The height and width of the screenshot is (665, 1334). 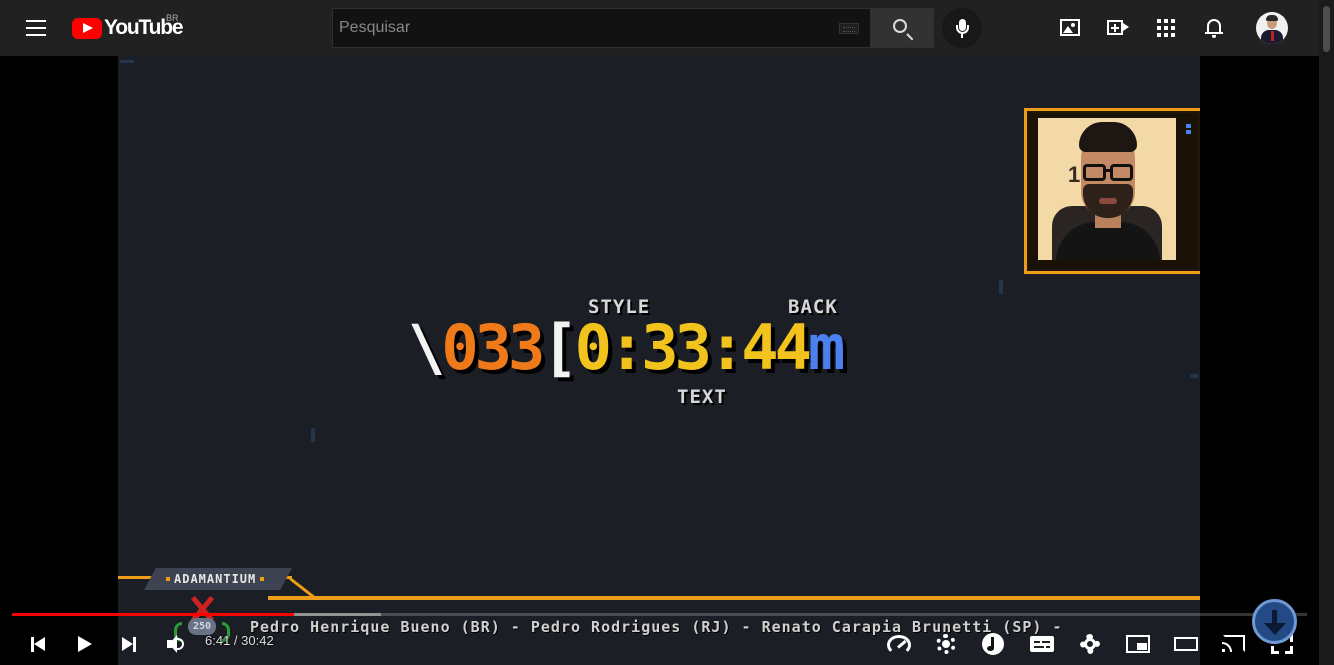 What do you see at coordinates (1272, 28) in the screenshot?
I see `avatar` at bounding box center [1272, 28].